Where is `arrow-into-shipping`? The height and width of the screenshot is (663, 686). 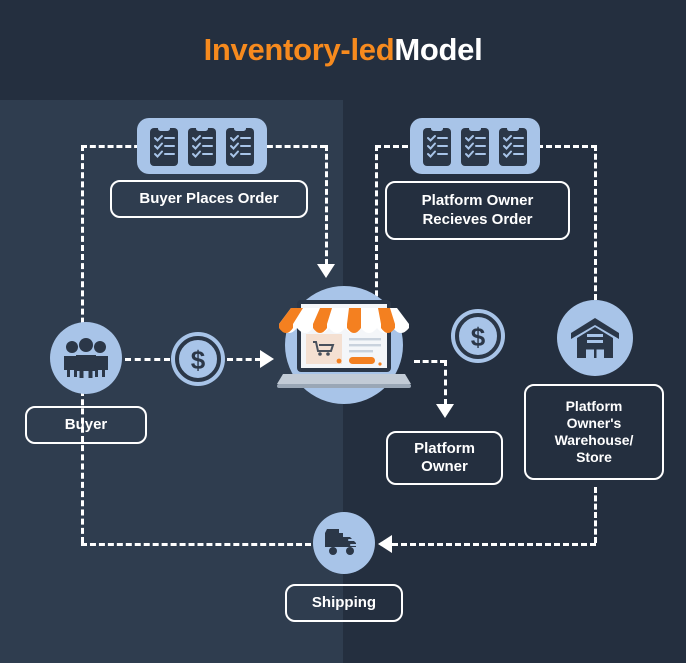 arrow-into-shipping is located at coordinates (385, 544).